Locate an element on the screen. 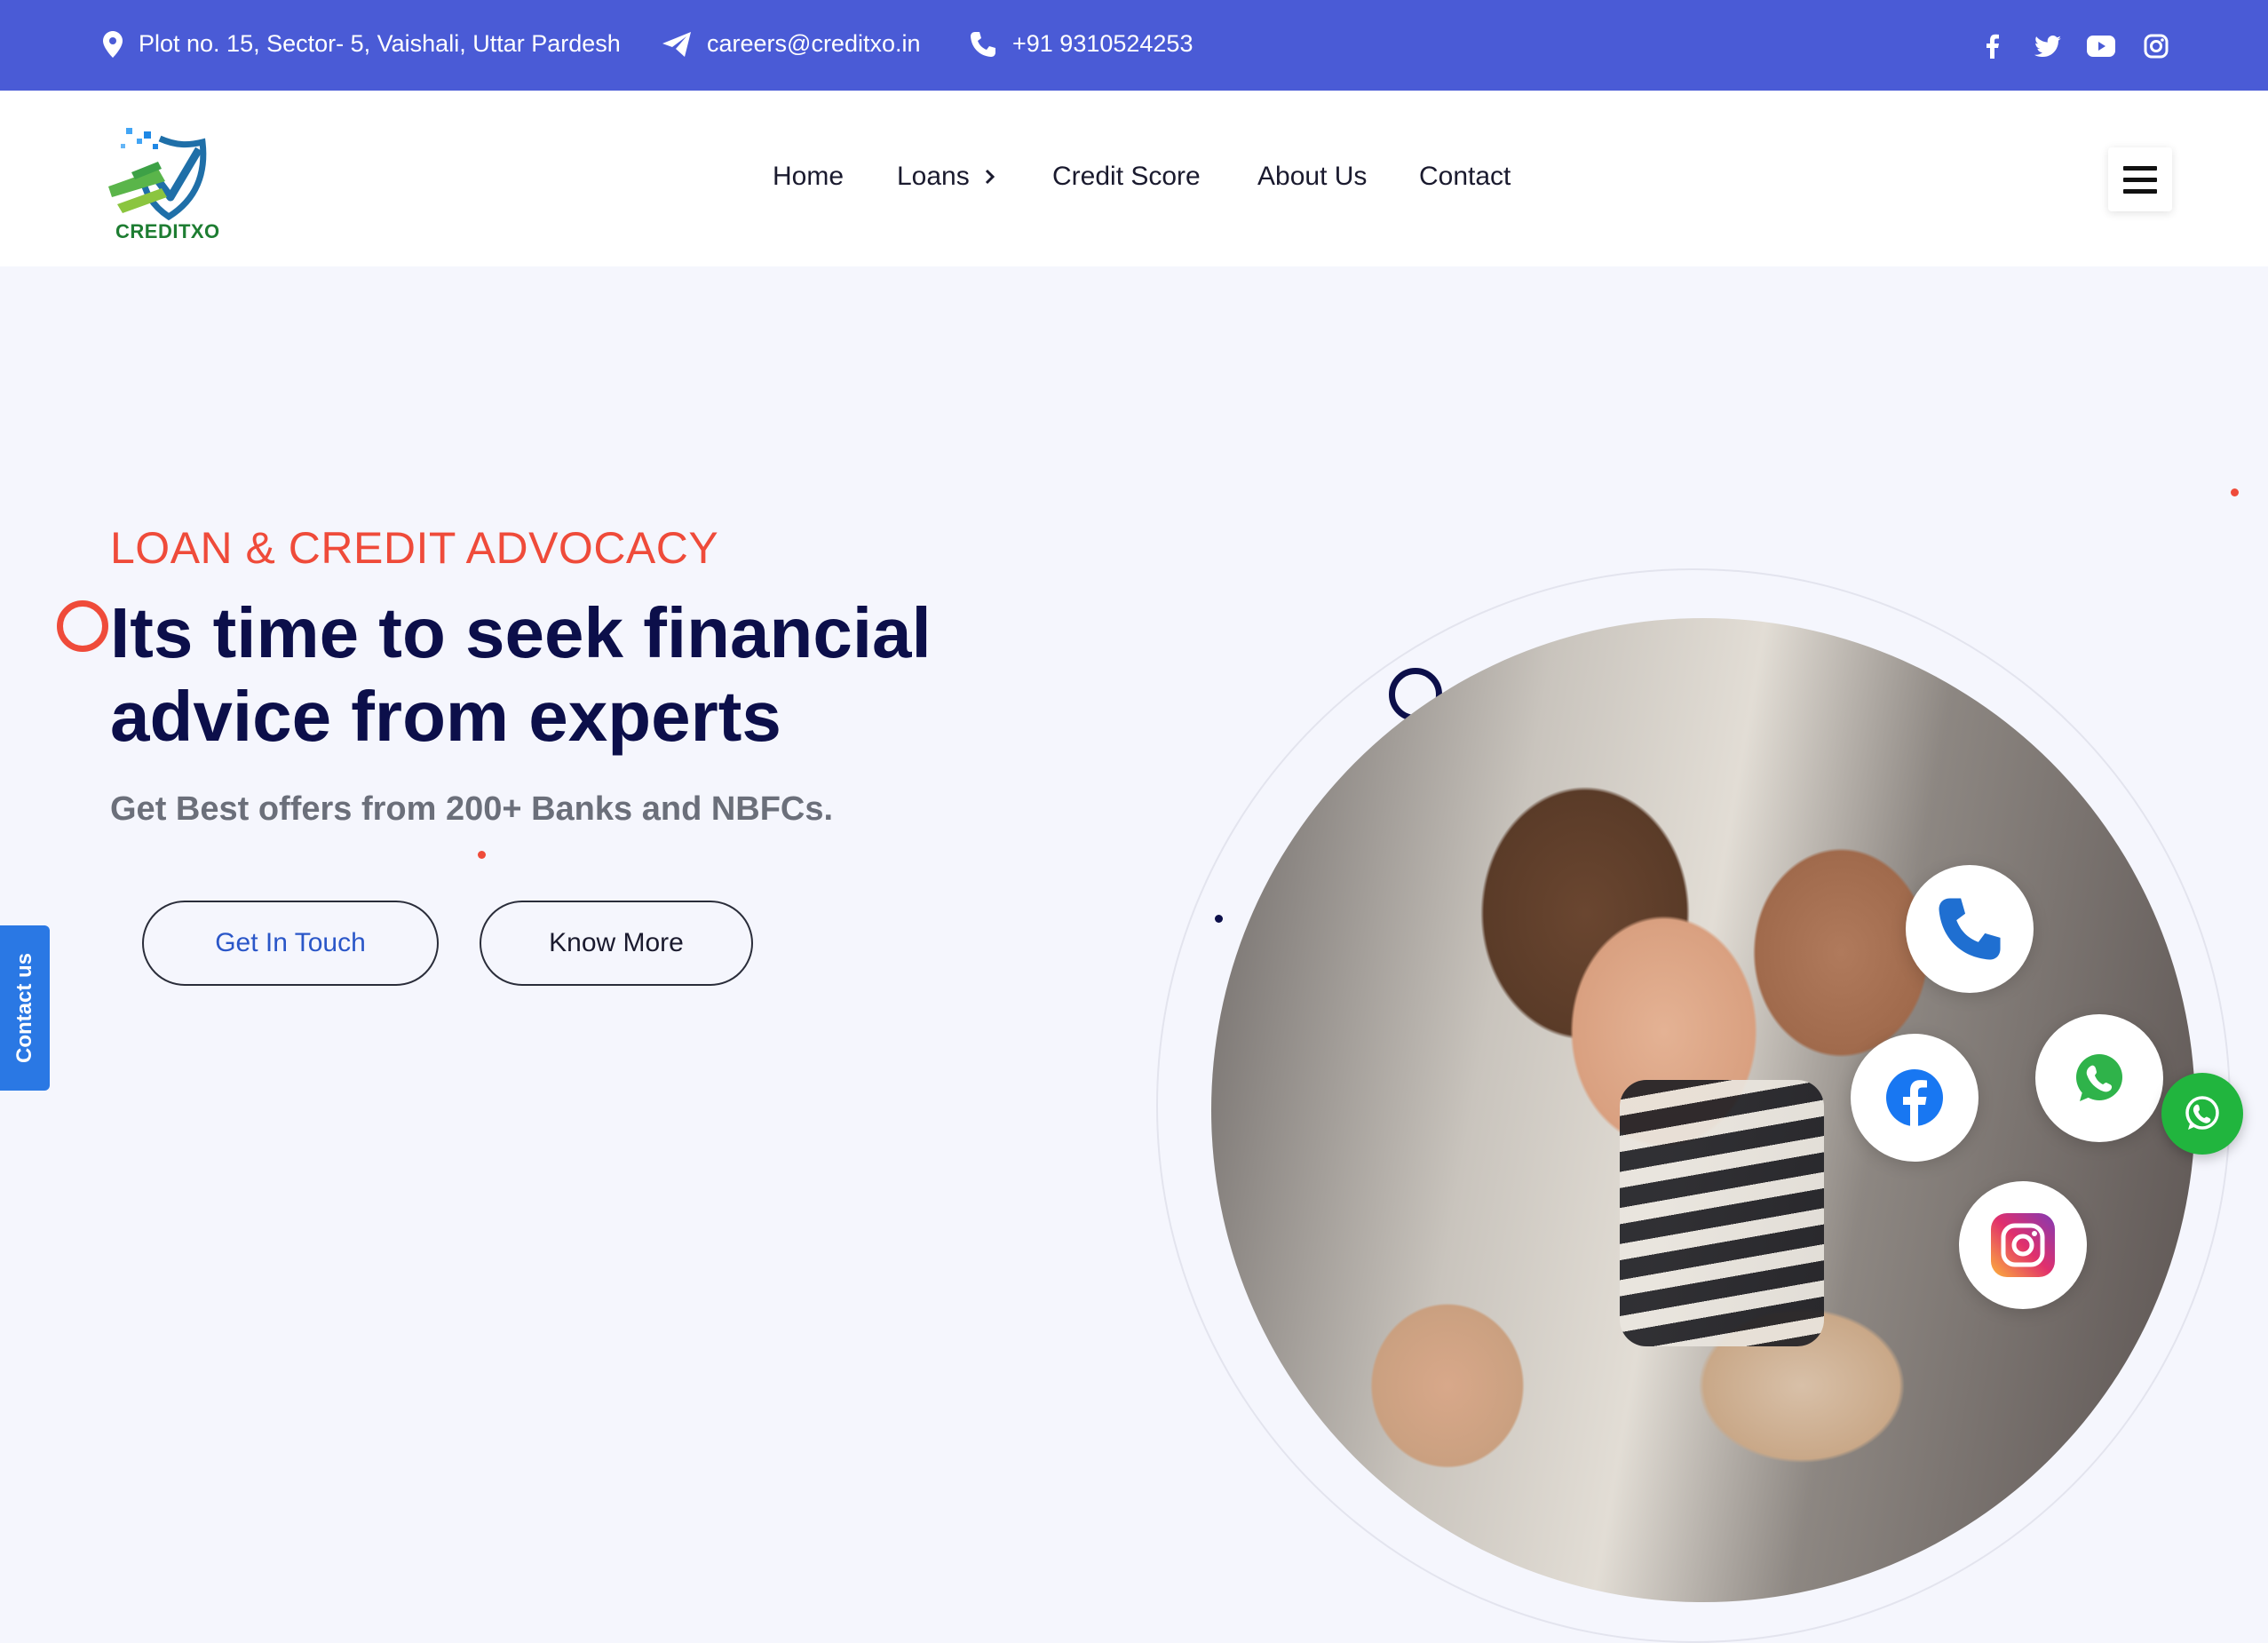  phone-link: +91 9310524253 is located at coordinates (1102, 44).